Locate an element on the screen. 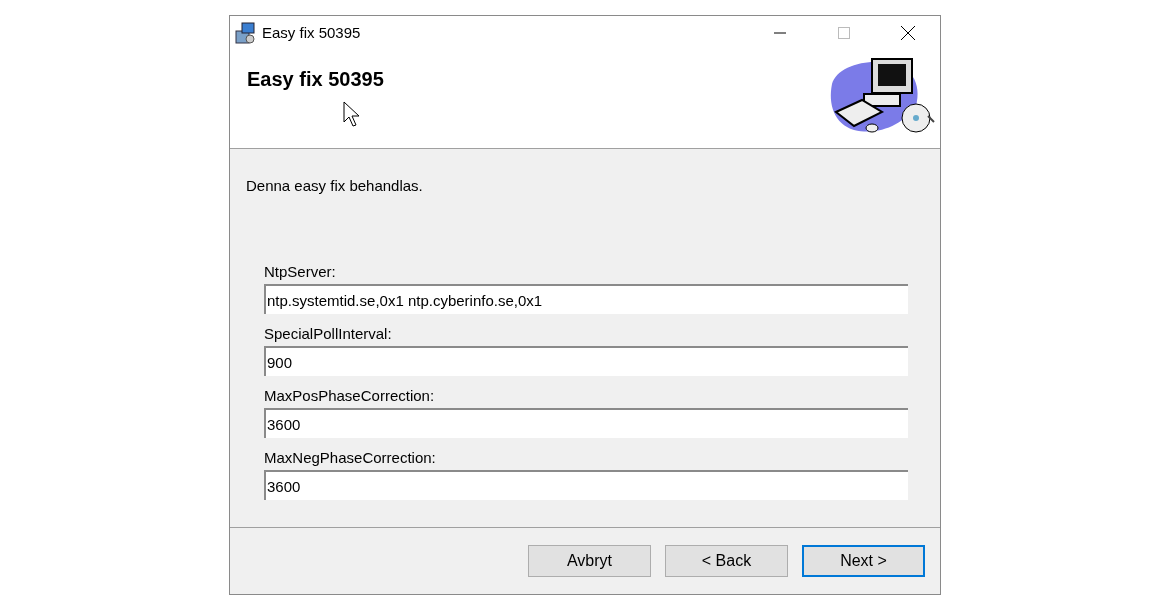  field-label: NtpServer: is located at coordinates (300, 271).